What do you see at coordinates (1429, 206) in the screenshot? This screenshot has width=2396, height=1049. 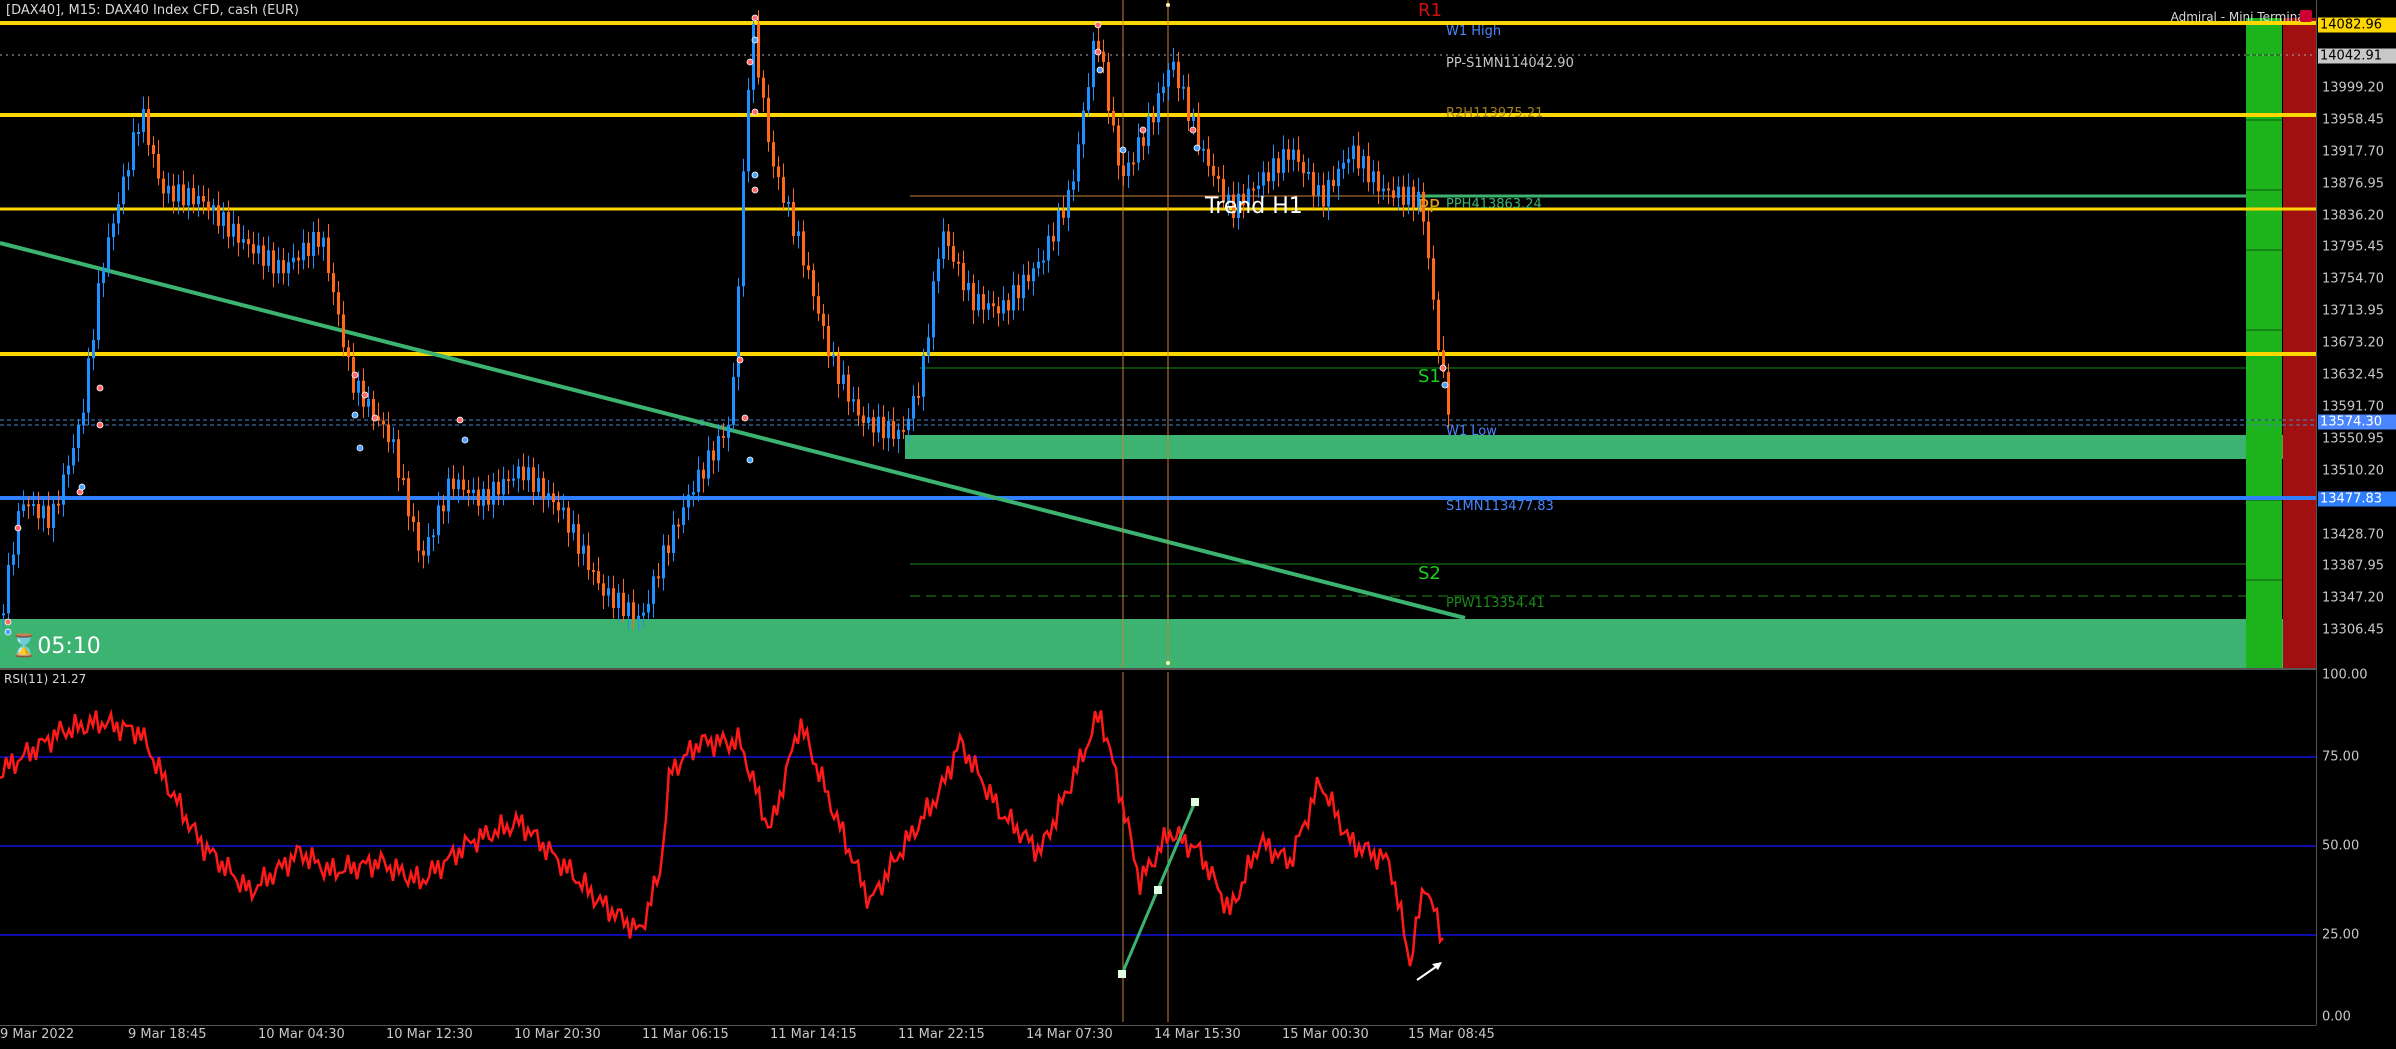 I see `label-pp: PP` at bounding box center [1429, 206].